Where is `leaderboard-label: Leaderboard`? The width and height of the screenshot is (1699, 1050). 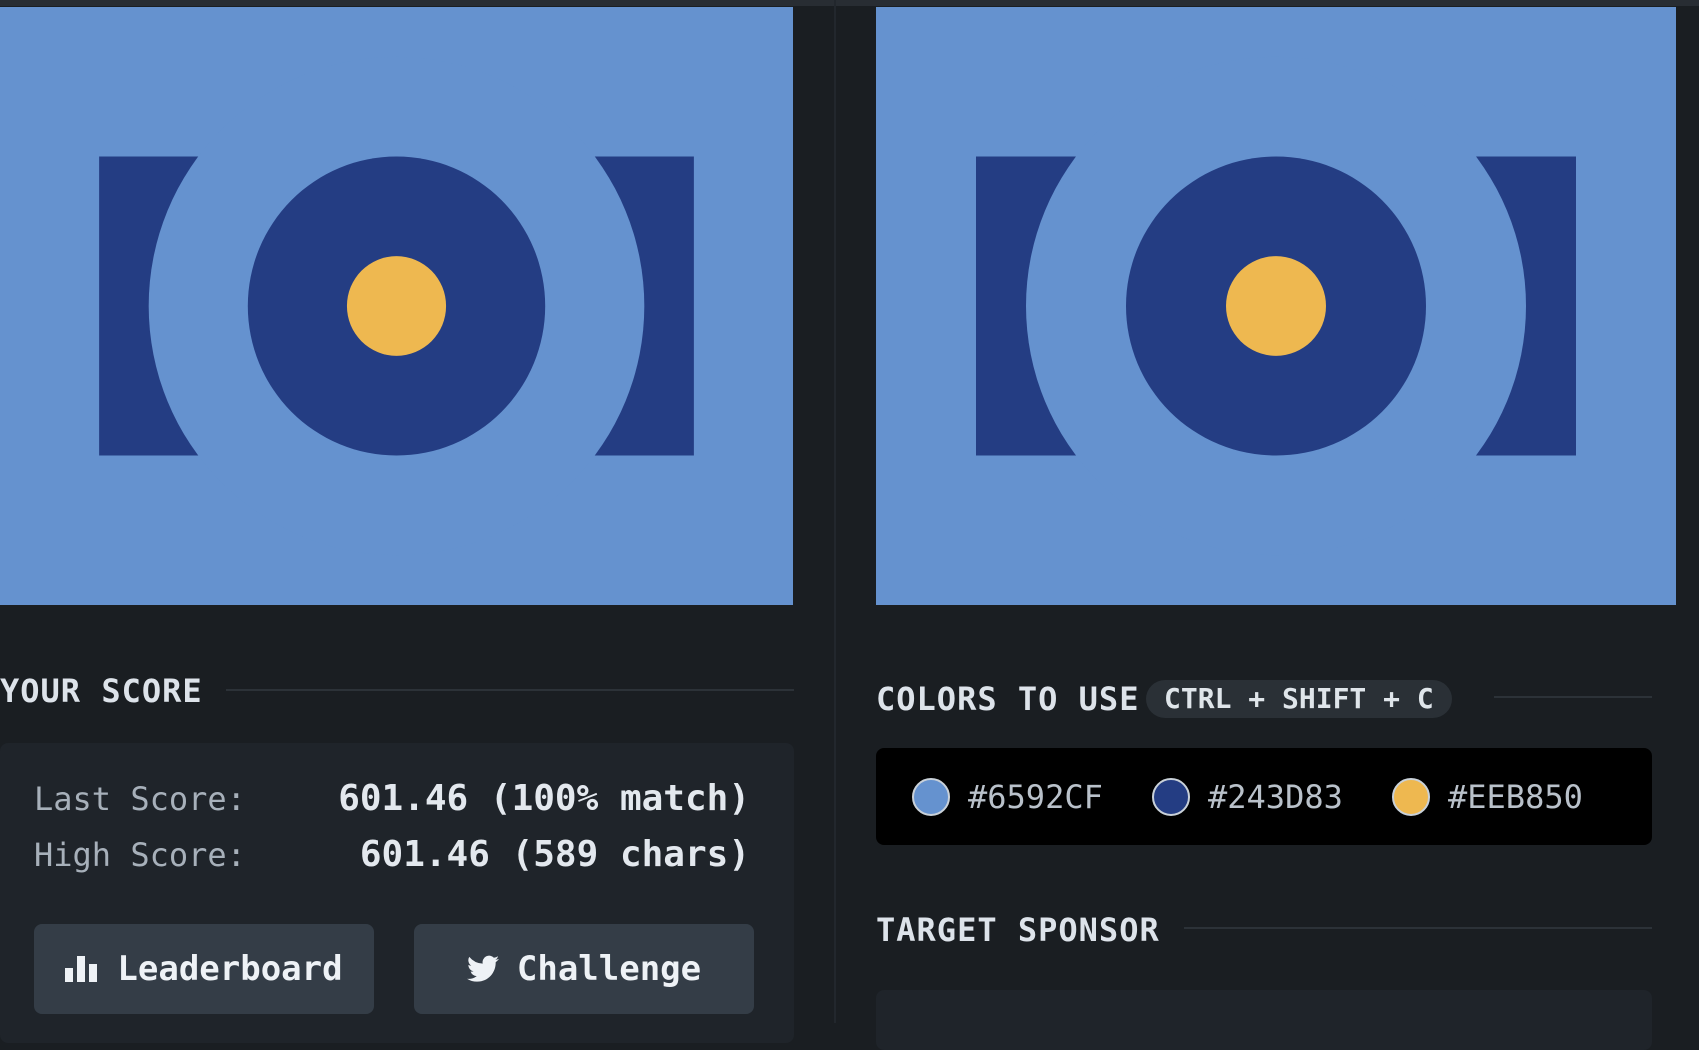 leaderboard-label: Leaderboard is located at coordinates (230, 969).